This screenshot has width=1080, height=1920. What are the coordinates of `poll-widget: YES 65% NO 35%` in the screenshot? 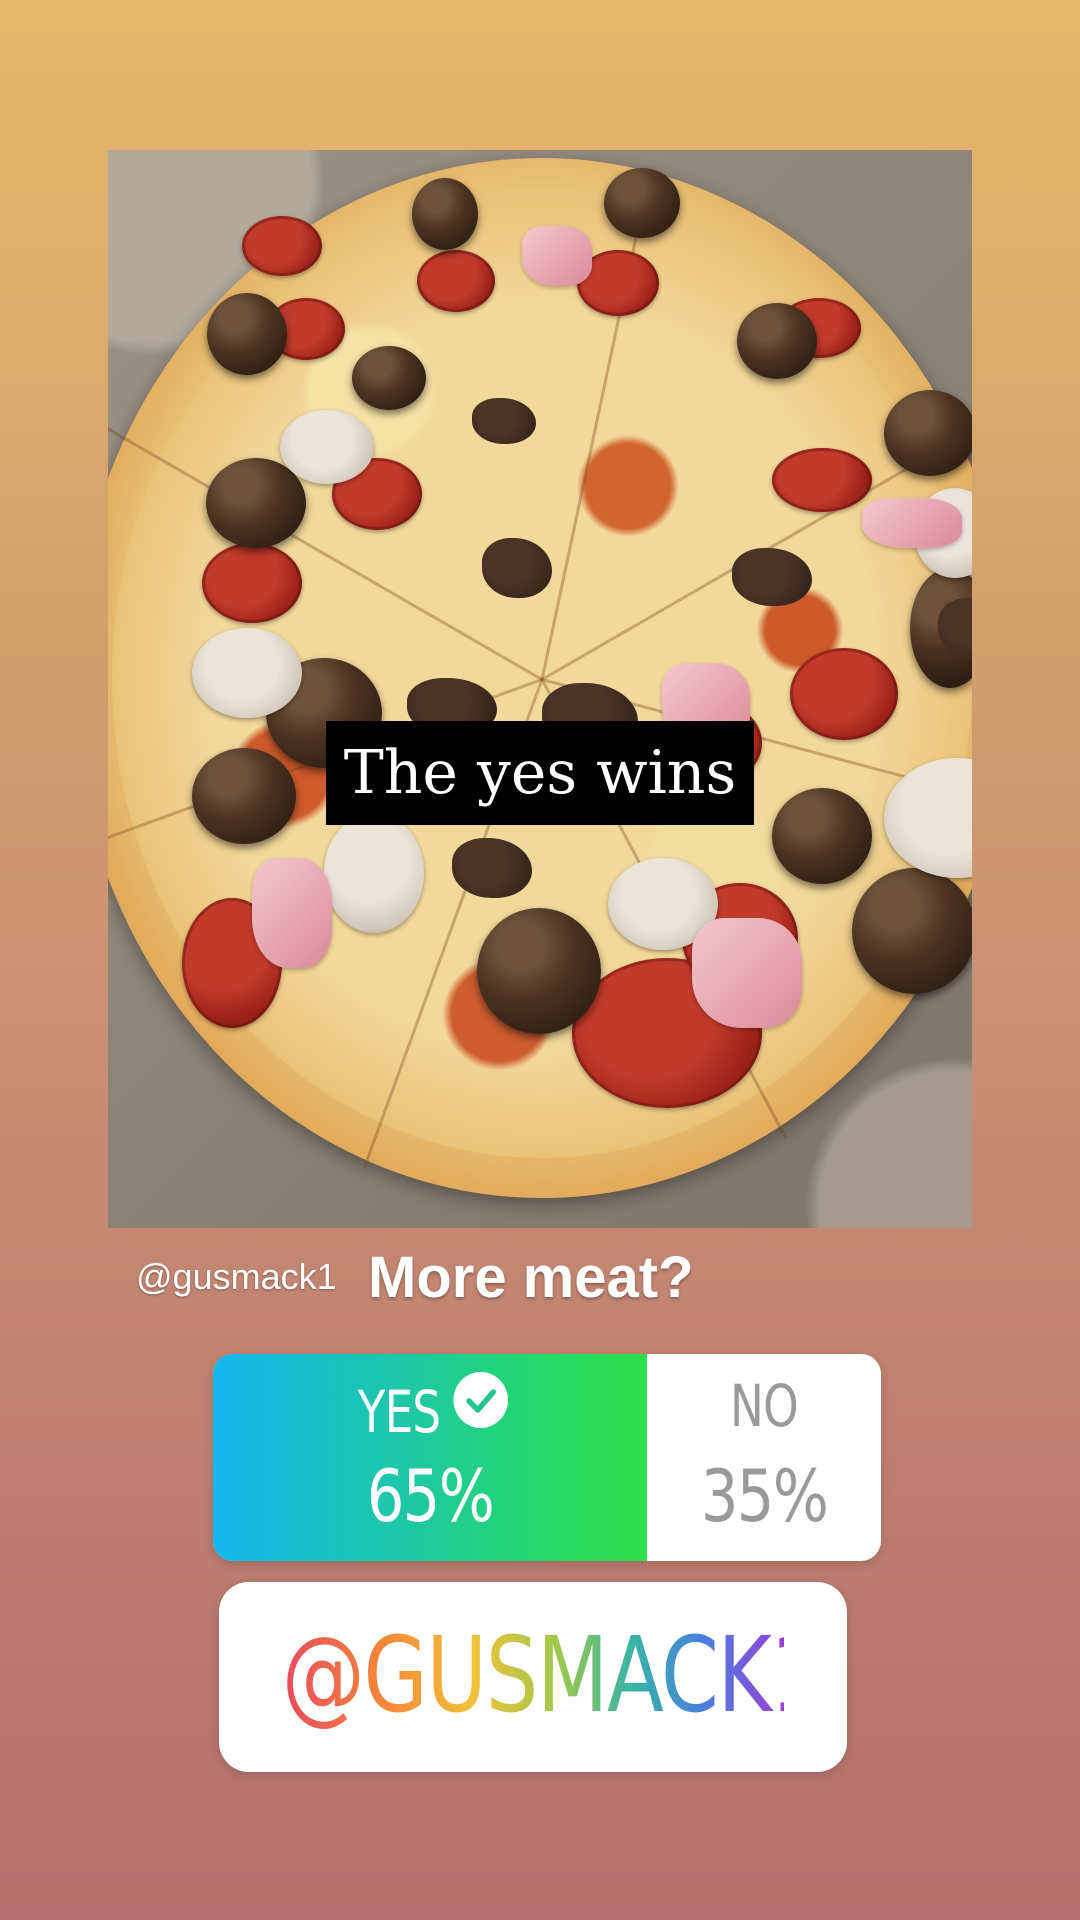 It's located at (547, 1457).